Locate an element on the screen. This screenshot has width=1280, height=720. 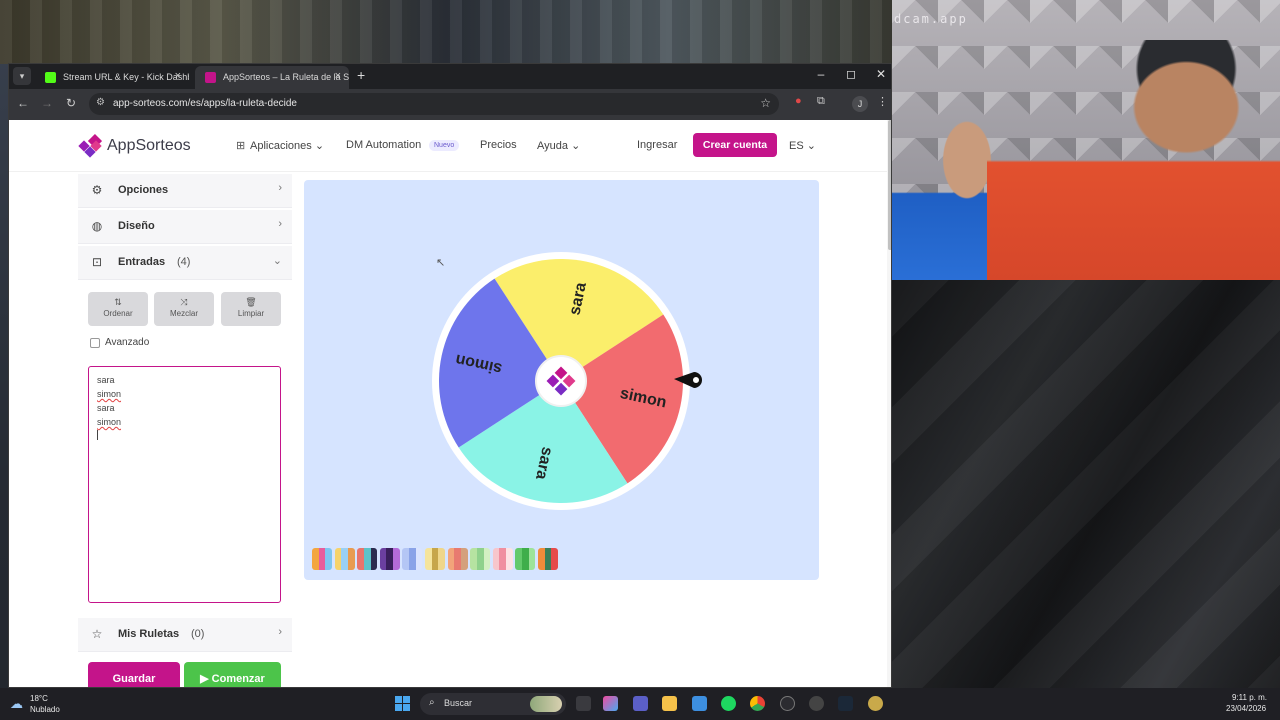
page-scrollbar is located at coordinates (889, 403).